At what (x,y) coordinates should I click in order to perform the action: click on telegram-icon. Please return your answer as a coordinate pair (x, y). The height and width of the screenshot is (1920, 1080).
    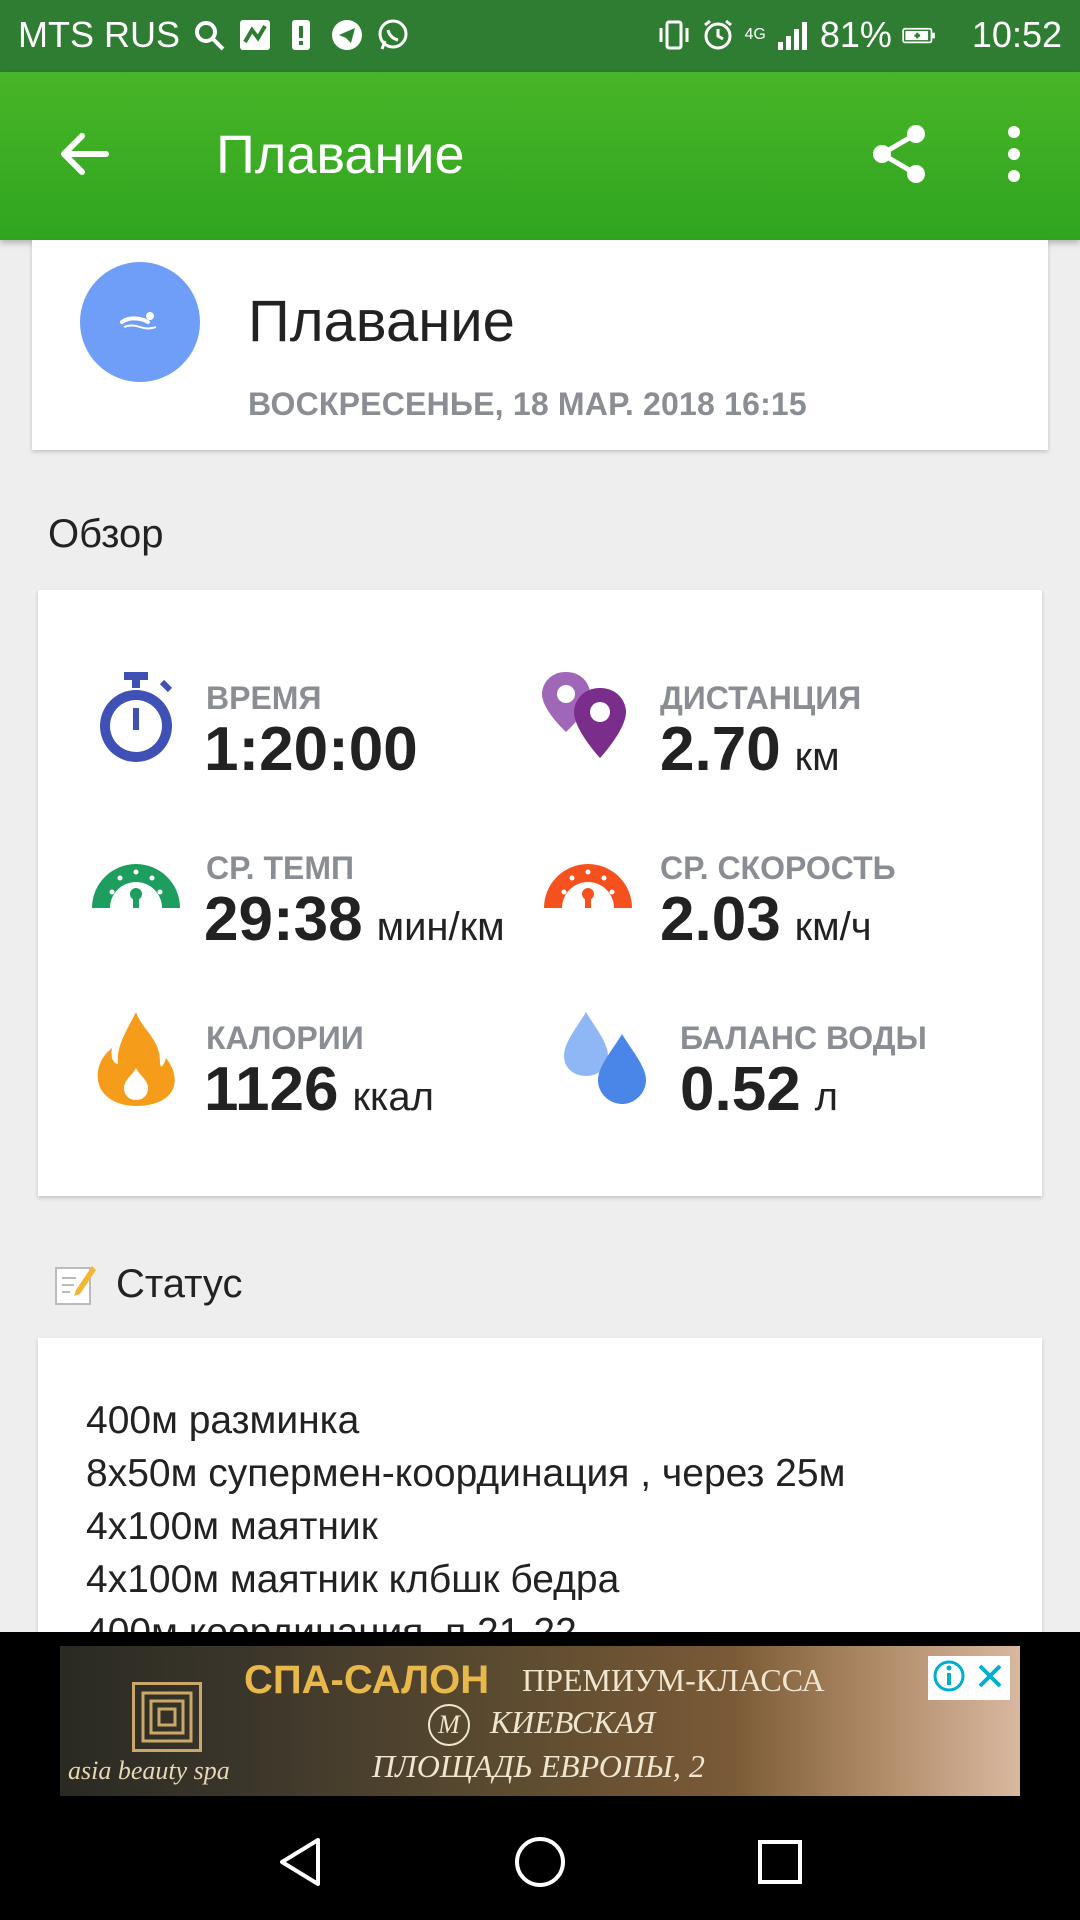
    Looking at the image, I should click on (347, 35).